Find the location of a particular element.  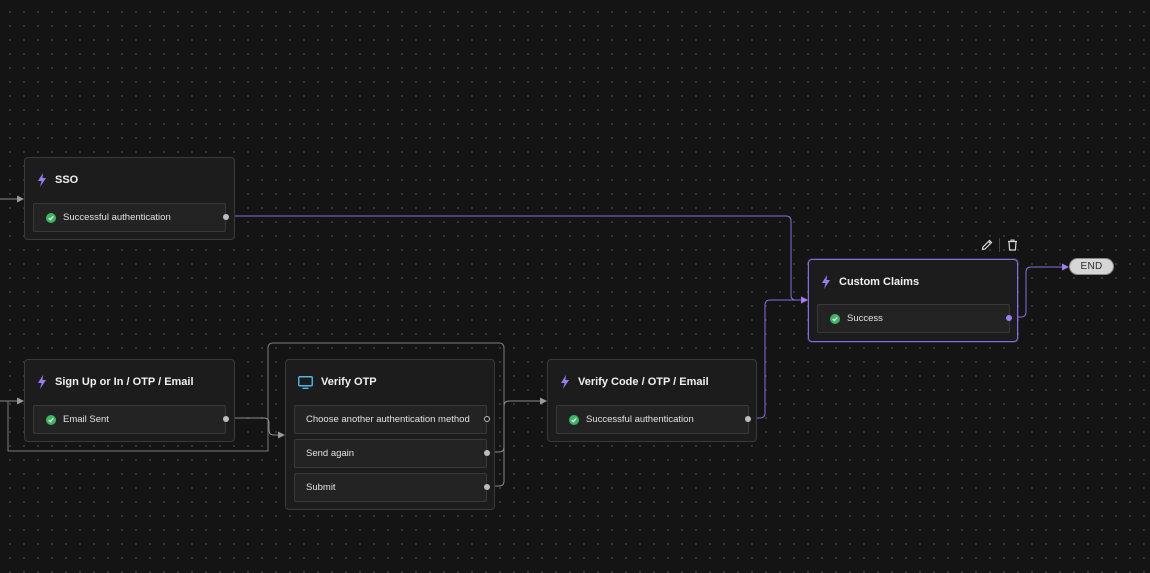

output-send-again: Send again is located at coordinates (390, 453).